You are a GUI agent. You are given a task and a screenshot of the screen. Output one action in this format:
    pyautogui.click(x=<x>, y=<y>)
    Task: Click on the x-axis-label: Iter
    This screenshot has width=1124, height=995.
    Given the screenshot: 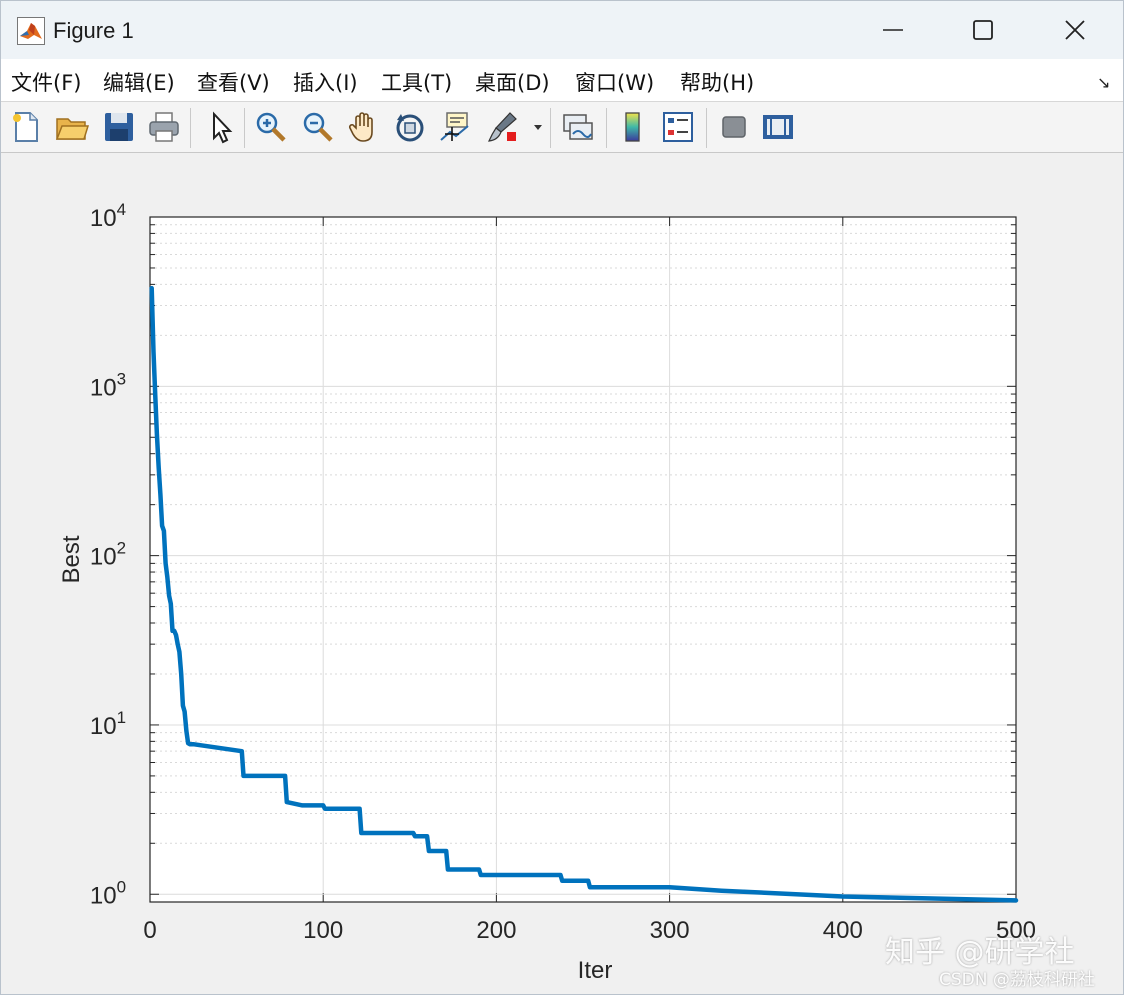 What is the action you would take?
    pyautogui.click(x=595, y=970)
    